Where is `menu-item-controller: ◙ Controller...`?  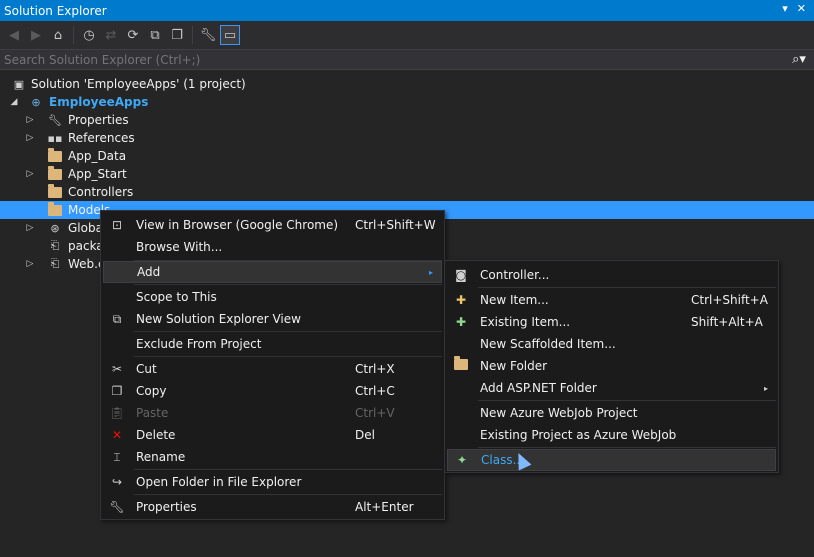 menu-item-controller: ◙ Controller... is located at coordinates (611, 275).